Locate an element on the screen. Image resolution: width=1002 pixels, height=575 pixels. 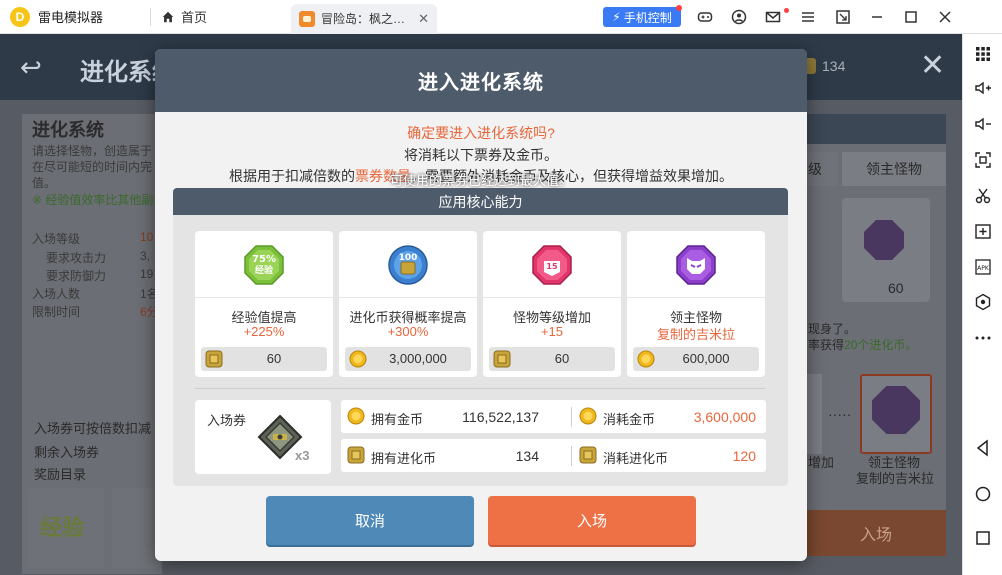
close-window-icon is located at coordinates (945, 17).